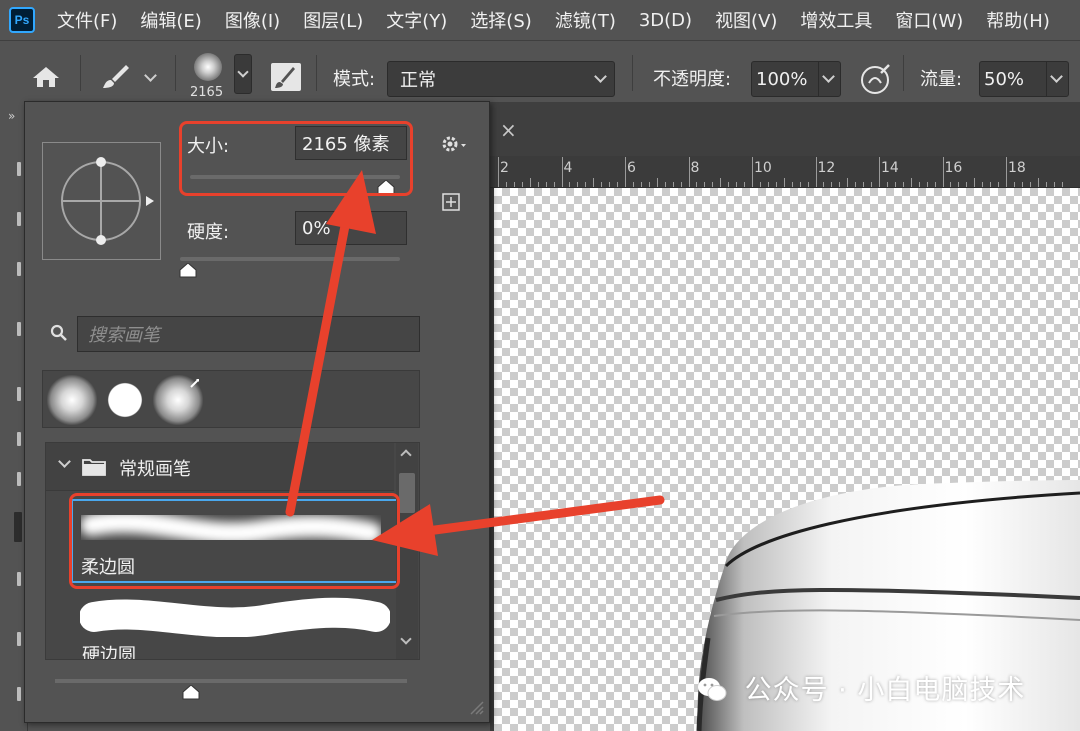  Describe the element at coordinates (319, 358) in the screenshot. I see `arrow-to-size-slider` at that location.